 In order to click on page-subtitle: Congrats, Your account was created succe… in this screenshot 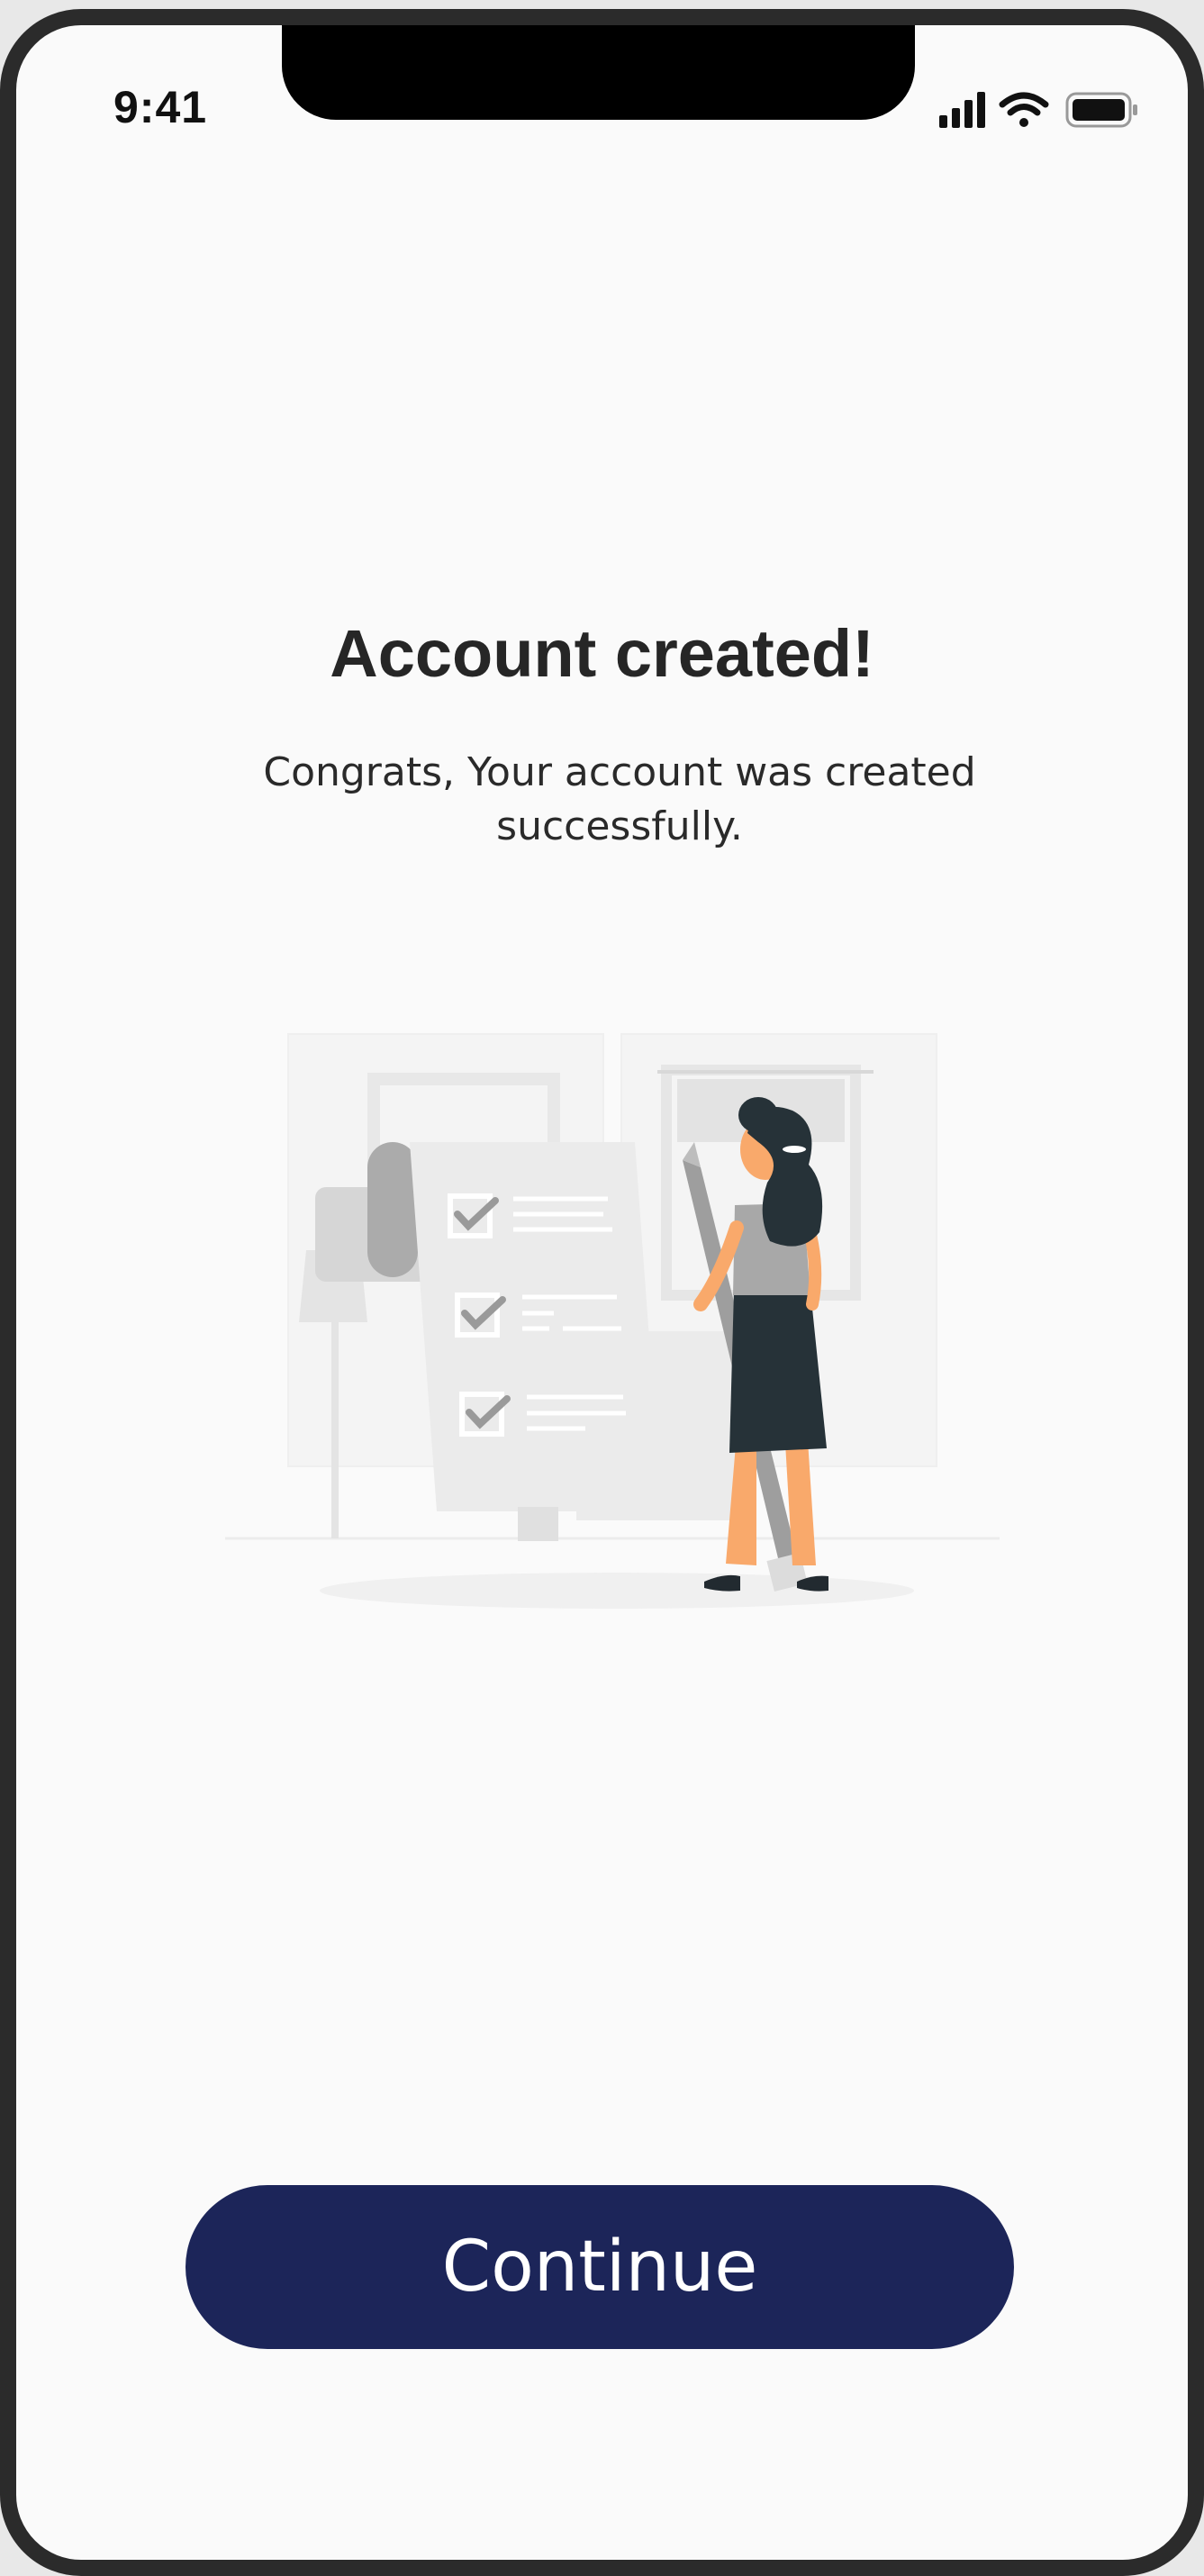, I will do `click(619, 799)`.